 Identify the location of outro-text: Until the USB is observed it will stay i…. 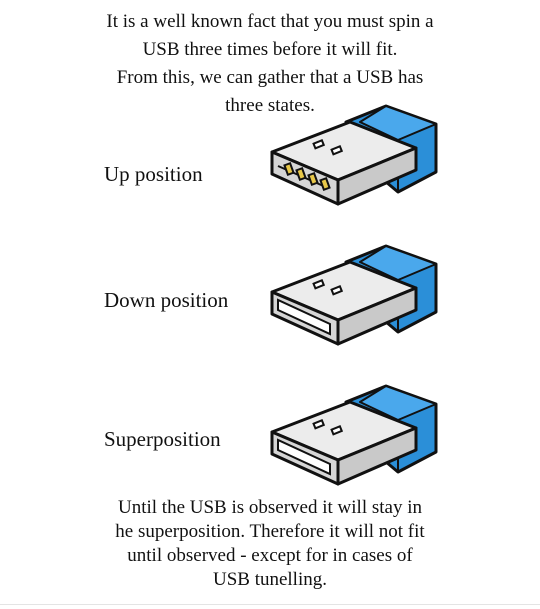
(270, 544).